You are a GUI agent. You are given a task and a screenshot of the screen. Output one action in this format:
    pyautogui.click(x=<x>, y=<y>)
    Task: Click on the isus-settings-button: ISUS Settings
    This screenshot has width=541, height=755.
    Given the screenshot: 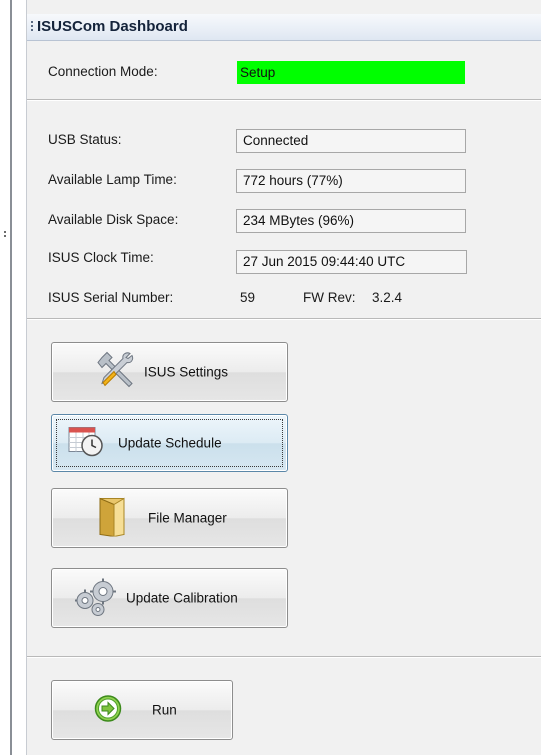 What is the action you would take?
    pyautogui.click(x=169, y=372)
    